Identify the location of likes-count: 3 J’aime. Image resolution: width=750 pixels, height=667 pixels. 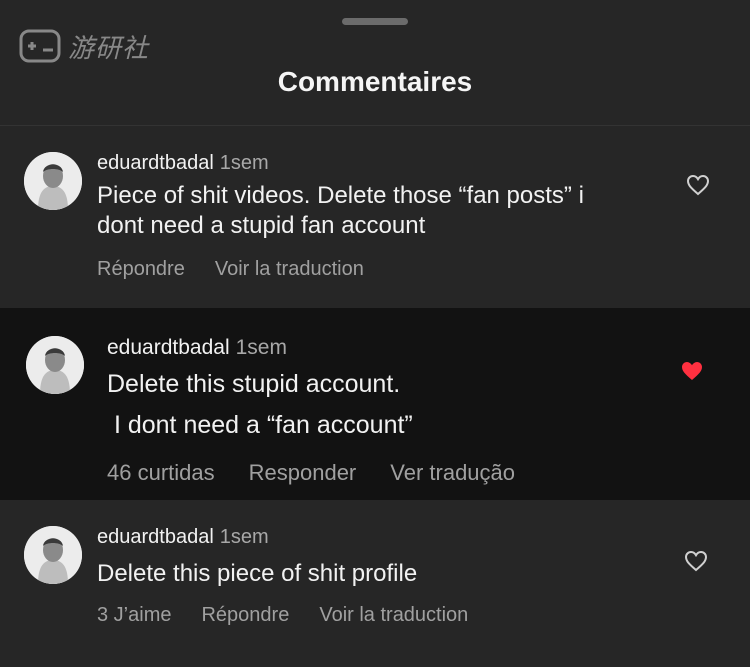
(134, 615).